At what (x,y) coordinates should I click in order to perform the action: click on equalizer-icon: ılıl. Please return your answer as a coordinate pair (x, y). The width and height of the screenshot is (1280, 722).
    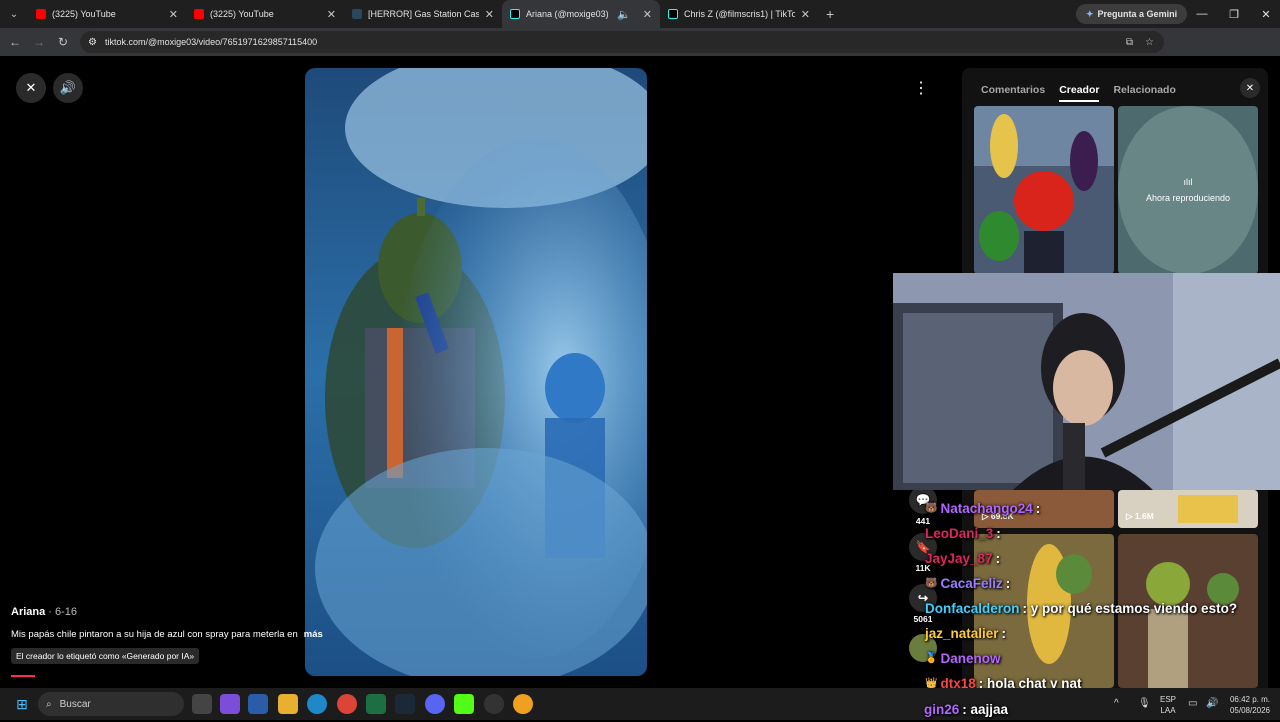
    Looking at the image, I should click on (1188, 182).